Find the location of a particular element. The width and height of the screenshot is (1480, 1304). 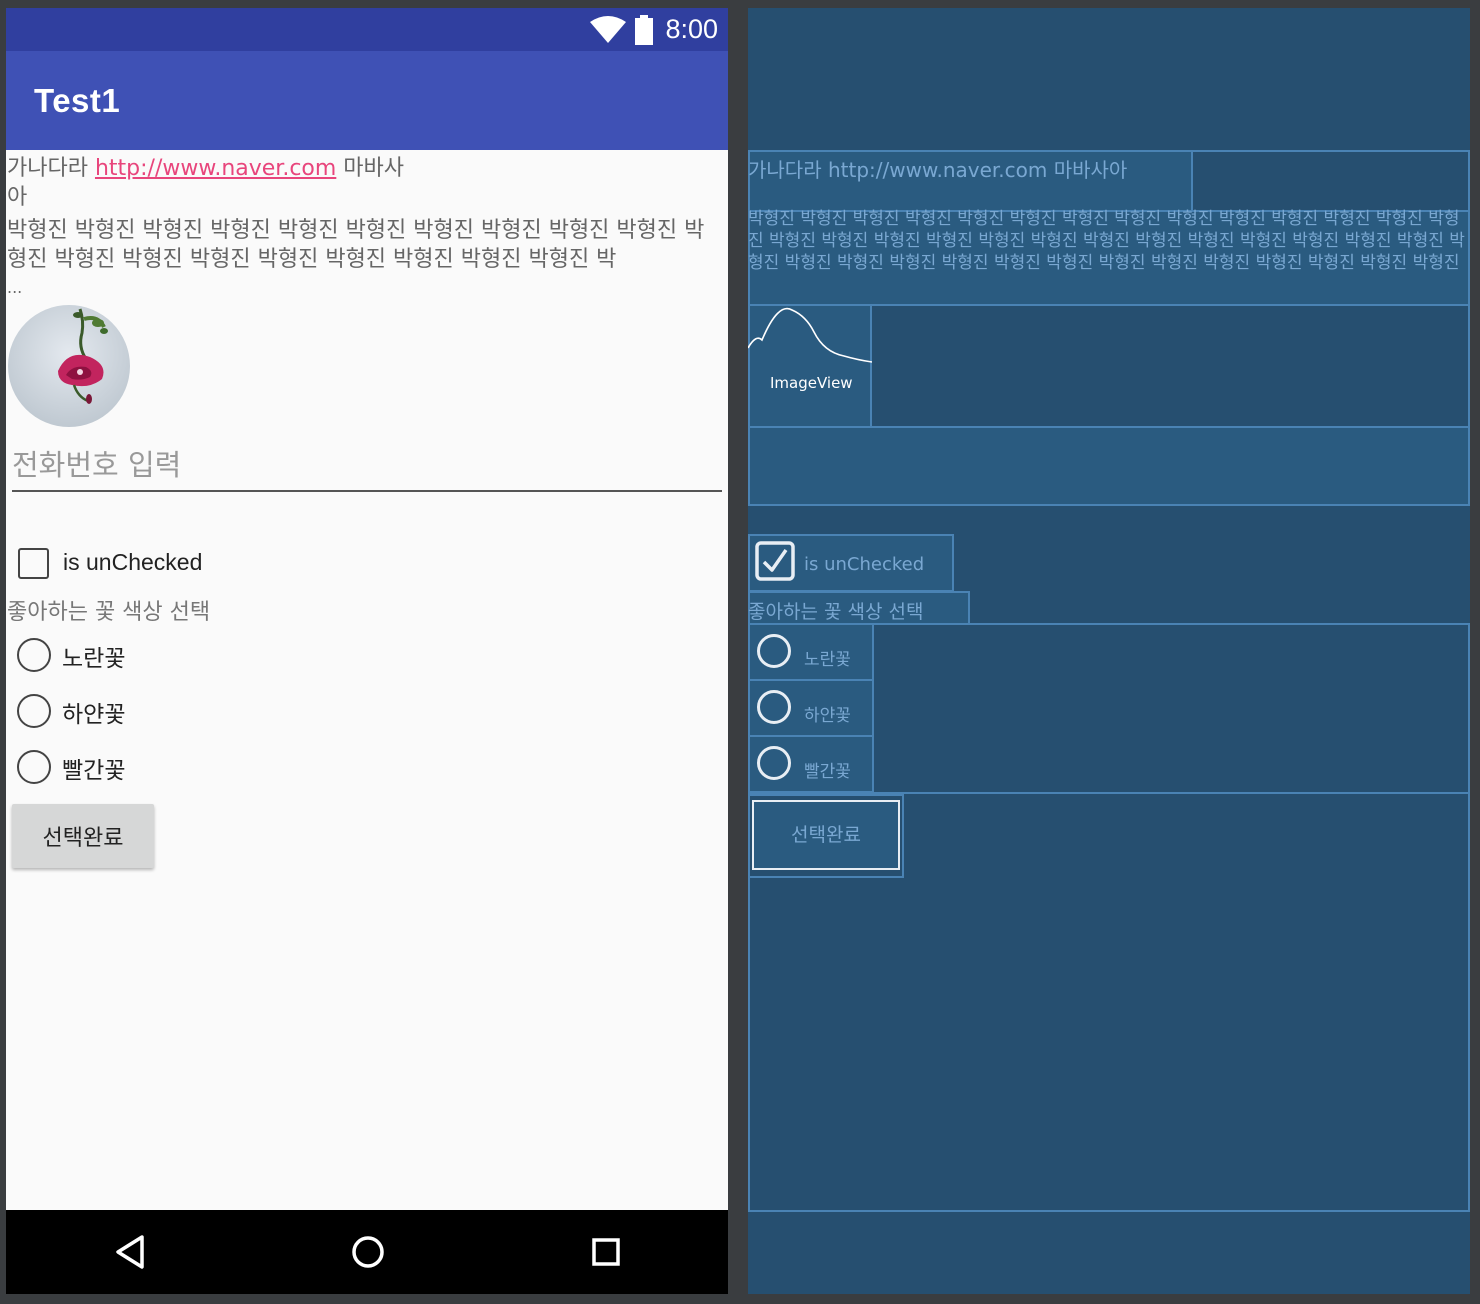

phone-number-input is located at coordinates (367, 465).